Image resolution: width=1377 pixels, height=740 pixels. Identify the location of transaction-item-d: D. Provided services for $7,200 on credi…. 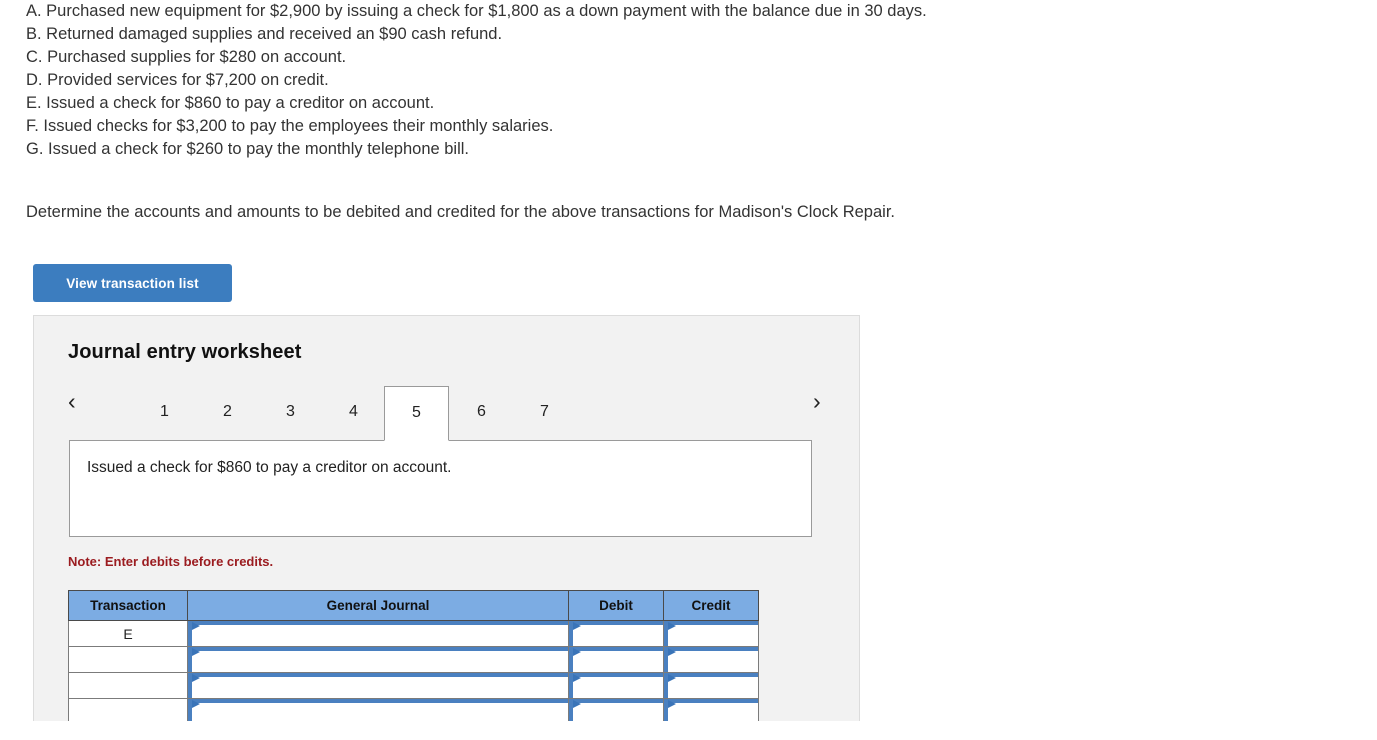
(177, 80).